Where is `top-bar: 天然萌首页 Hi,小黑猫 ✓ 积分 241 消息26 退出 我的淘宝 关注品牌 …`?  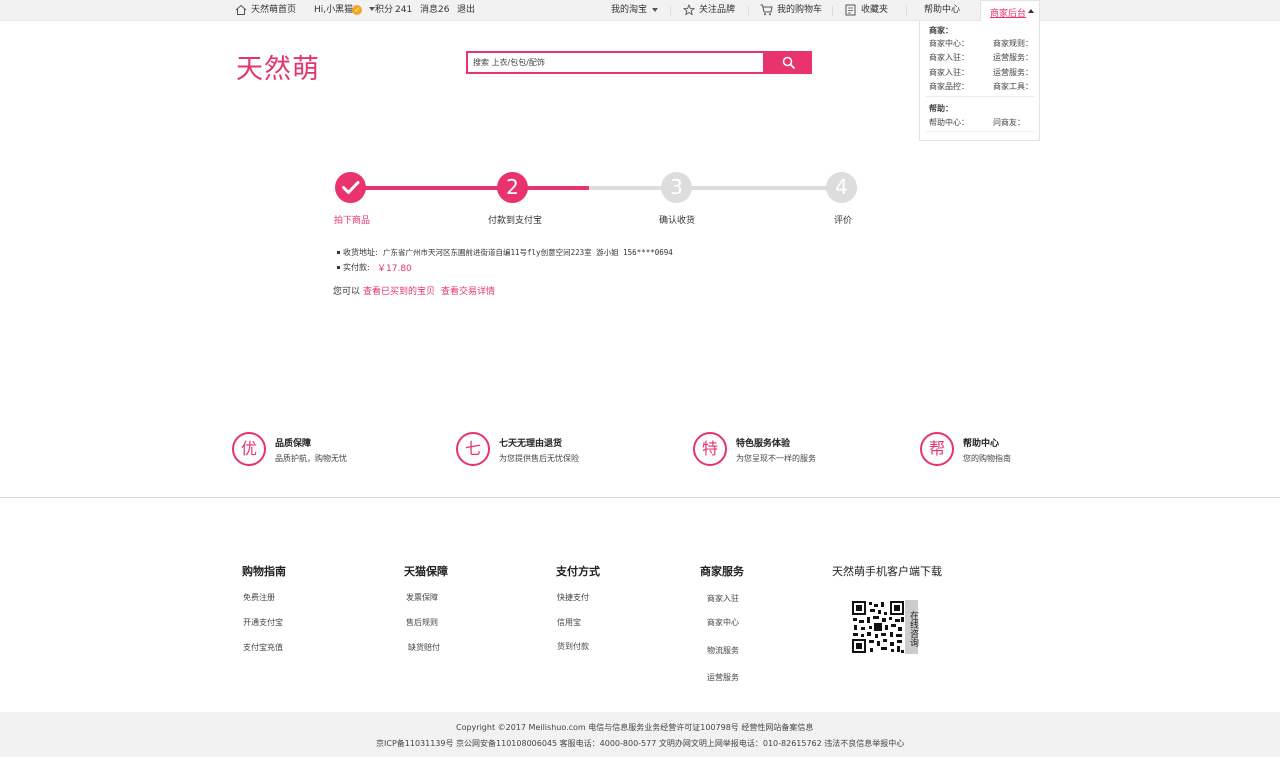
top-bar: 天然萌首页 Hi,小黑猫 ✓ 积分 241 消息26 退出 我的淘宝 关注品牌 … is located at coordinates (640, 10).